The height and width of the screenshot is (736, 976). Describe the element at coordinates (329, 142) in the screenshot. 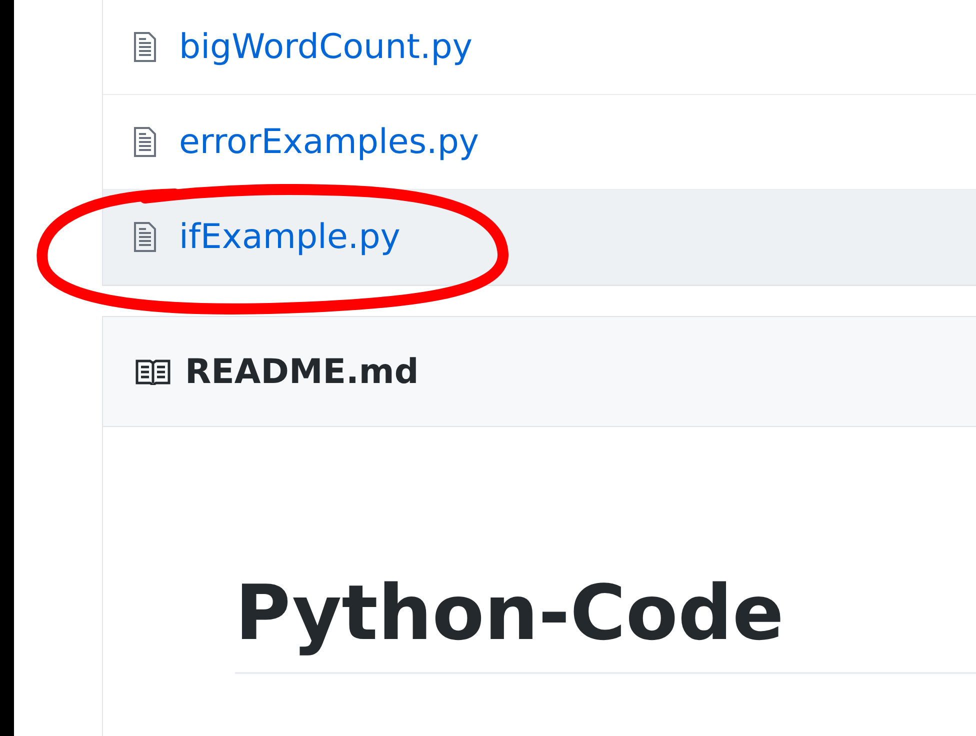

I see `file-link: errorExamples.py` at that location.